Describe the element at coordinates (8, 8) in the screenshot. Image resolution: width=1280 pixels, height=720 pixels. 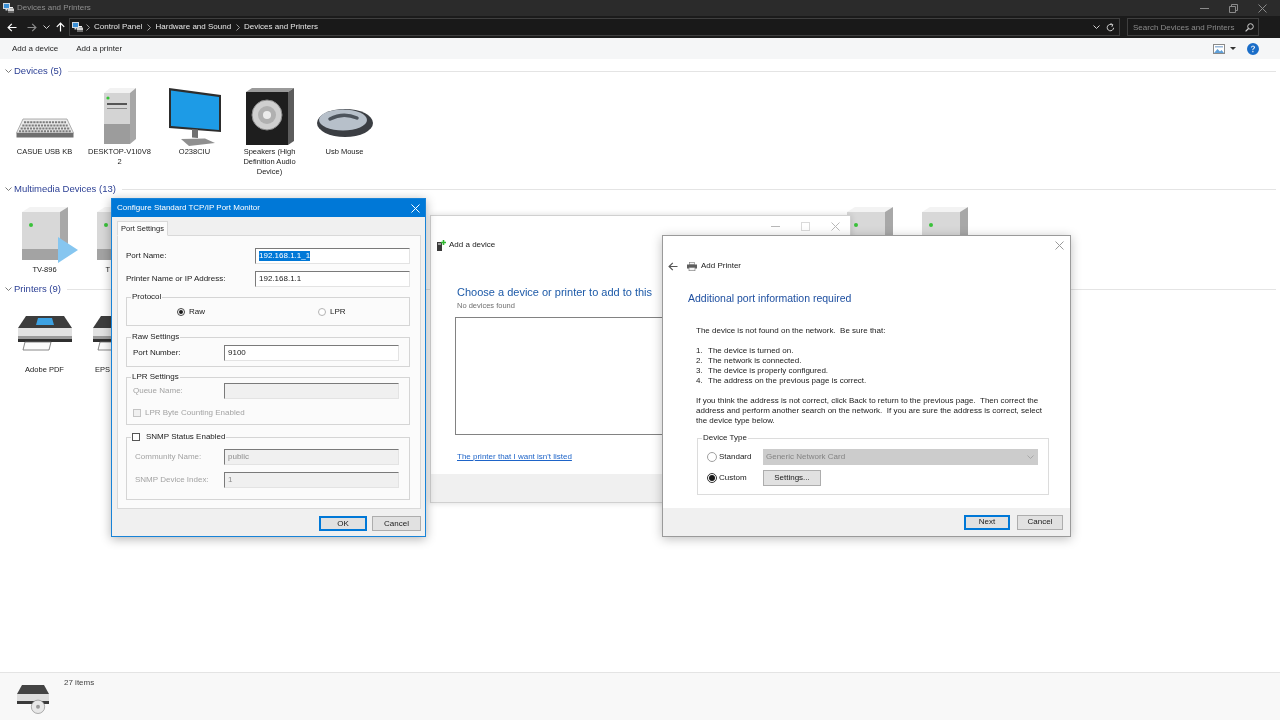
I see `devices-printers-icon` at that location.